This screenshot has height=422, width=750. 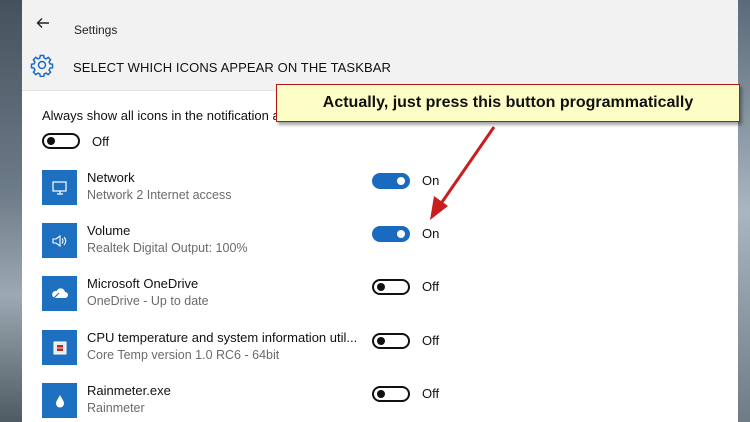 What do you see at coordinates (431, 286) in the screenshot?
I see `onedrive-state: Off` at bounding box center [431, 286].